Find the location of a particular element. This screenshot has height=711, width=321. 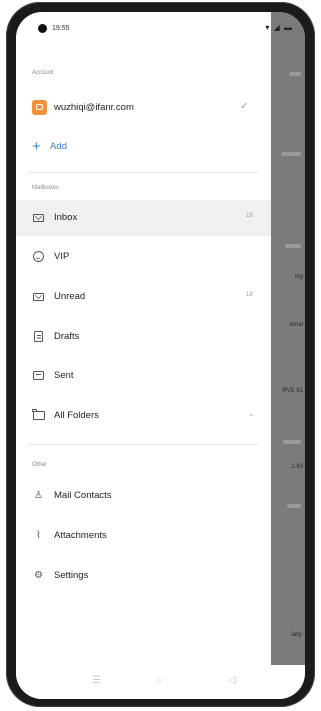

menu-icon: ☰ is located at coordinates (96, 680).